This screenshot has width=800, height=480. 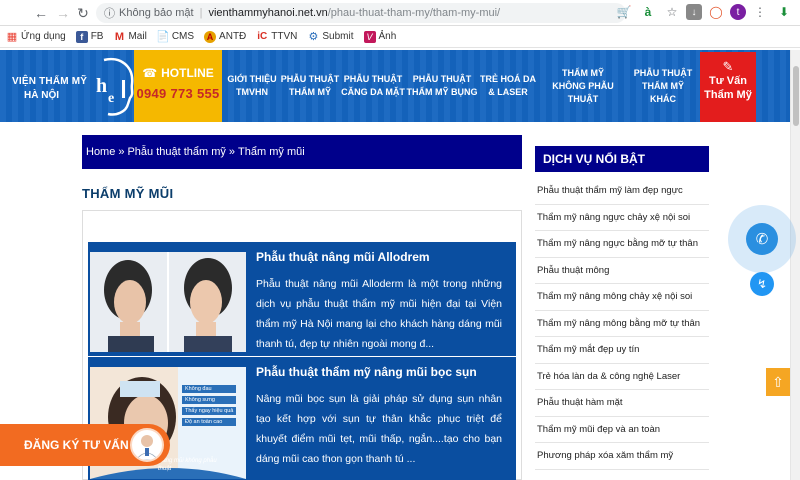 I want to click on cart-extension-icon: 🛒, so click(x=624, y=12).